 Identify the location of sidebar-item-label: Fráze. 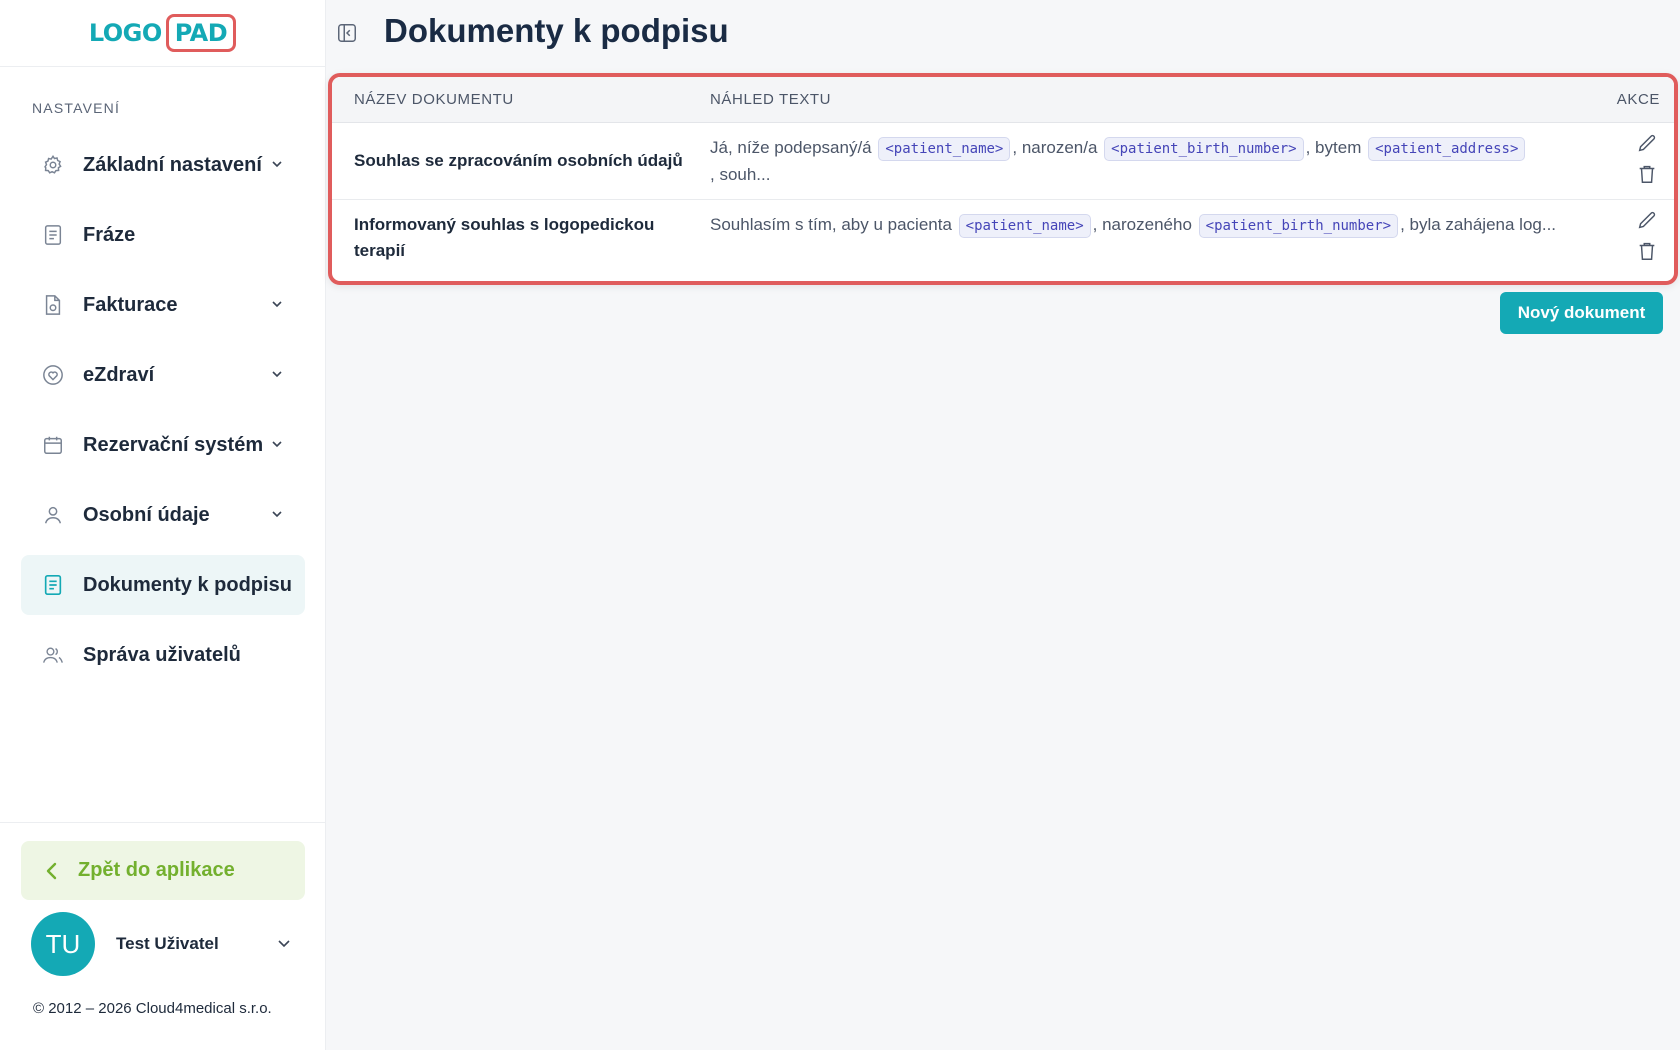
(109, 234).